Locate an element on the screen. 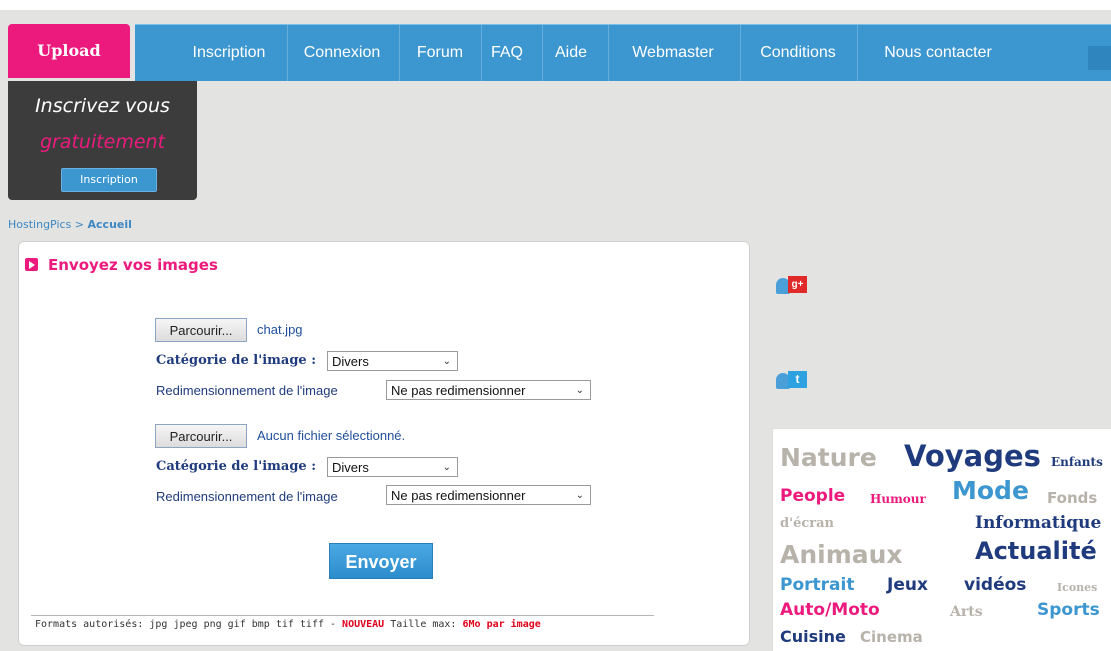 This screenshot has width=1111, height=651. nav-aide: Aide is located at coordinates (571, 53).